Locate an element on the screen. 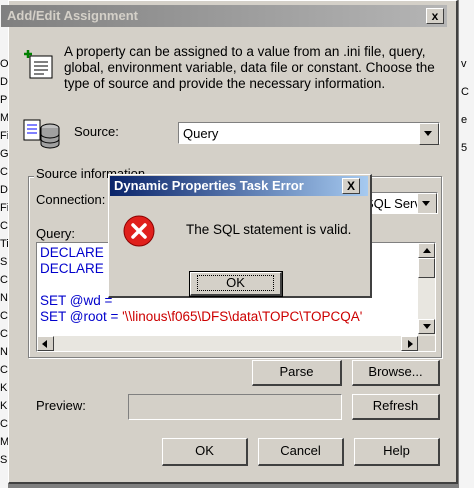  error-close-button: X is located at coordinates (351, 186).